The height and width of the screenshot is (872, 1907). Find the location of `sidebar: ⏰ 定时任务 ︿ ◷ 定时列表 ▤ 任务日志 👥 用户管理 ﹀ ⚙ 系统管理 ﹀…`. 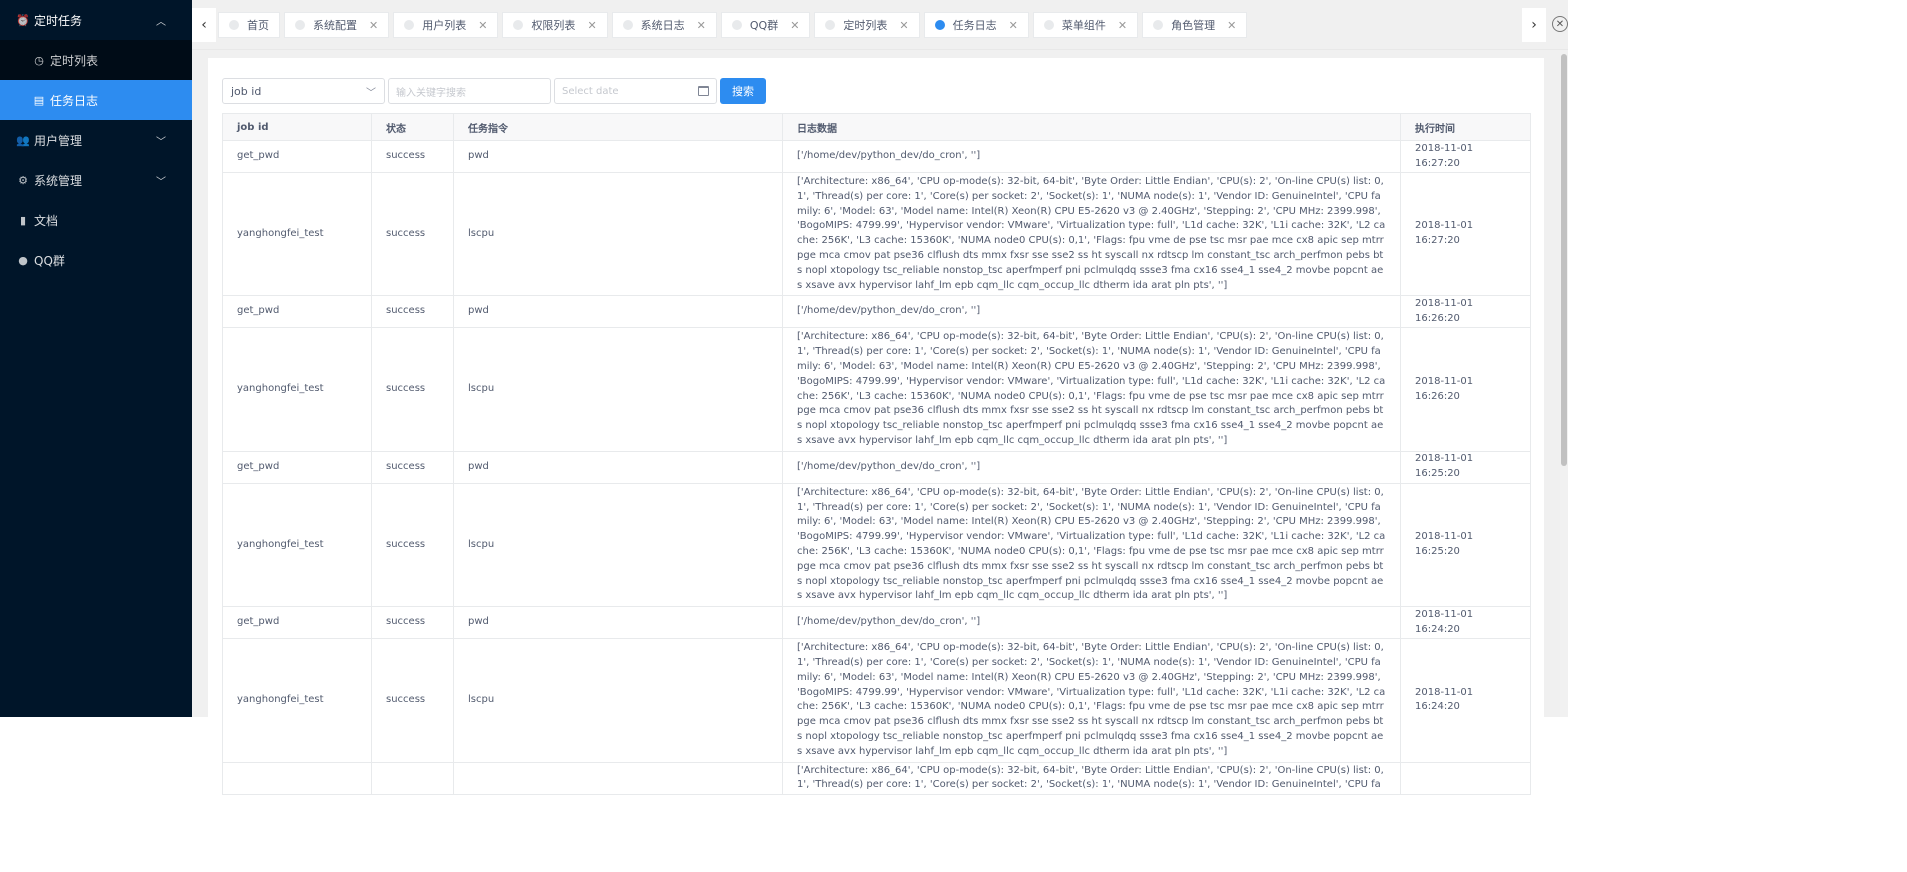

sidebar: ⏰ 定时任务 ︿ ◷ 定时列表 ▤ 任务日志 👥 用户管理 ﹀ ⚙ 系统管理 ﹀… is located at coordinates (96, 358).